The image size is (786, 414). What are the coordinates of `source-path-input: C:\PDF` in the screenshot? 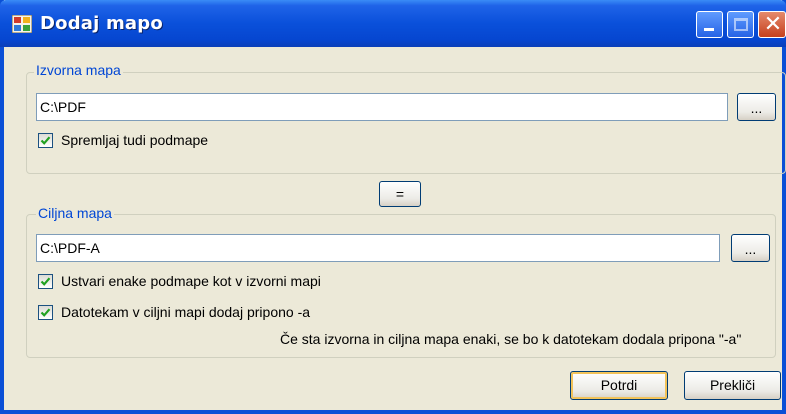 It's located at (382, 107).